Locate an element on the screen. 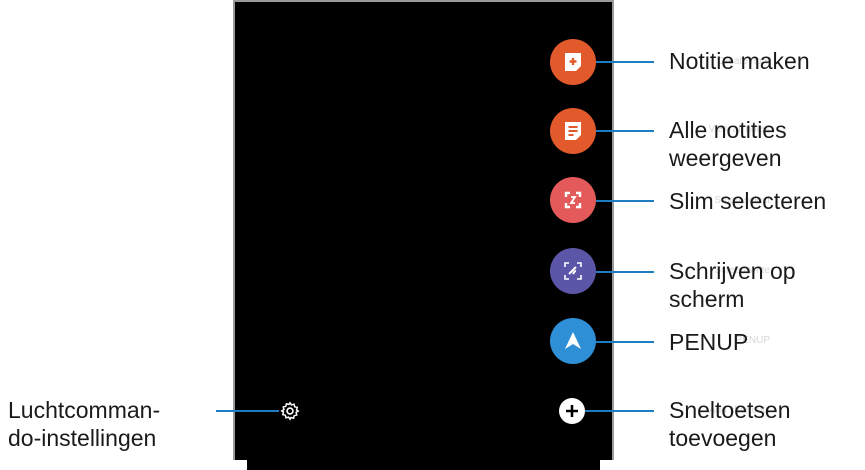  leader-settings is located at coordinates (247, 411).